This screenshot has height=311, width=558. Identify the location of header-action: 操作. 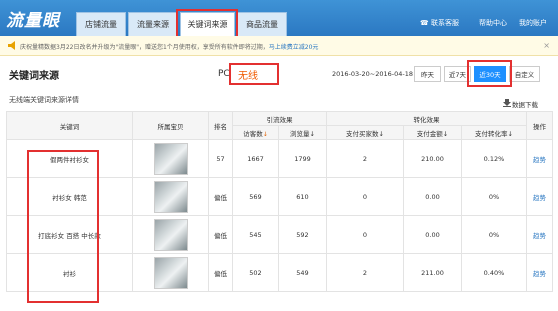
(539, 125).